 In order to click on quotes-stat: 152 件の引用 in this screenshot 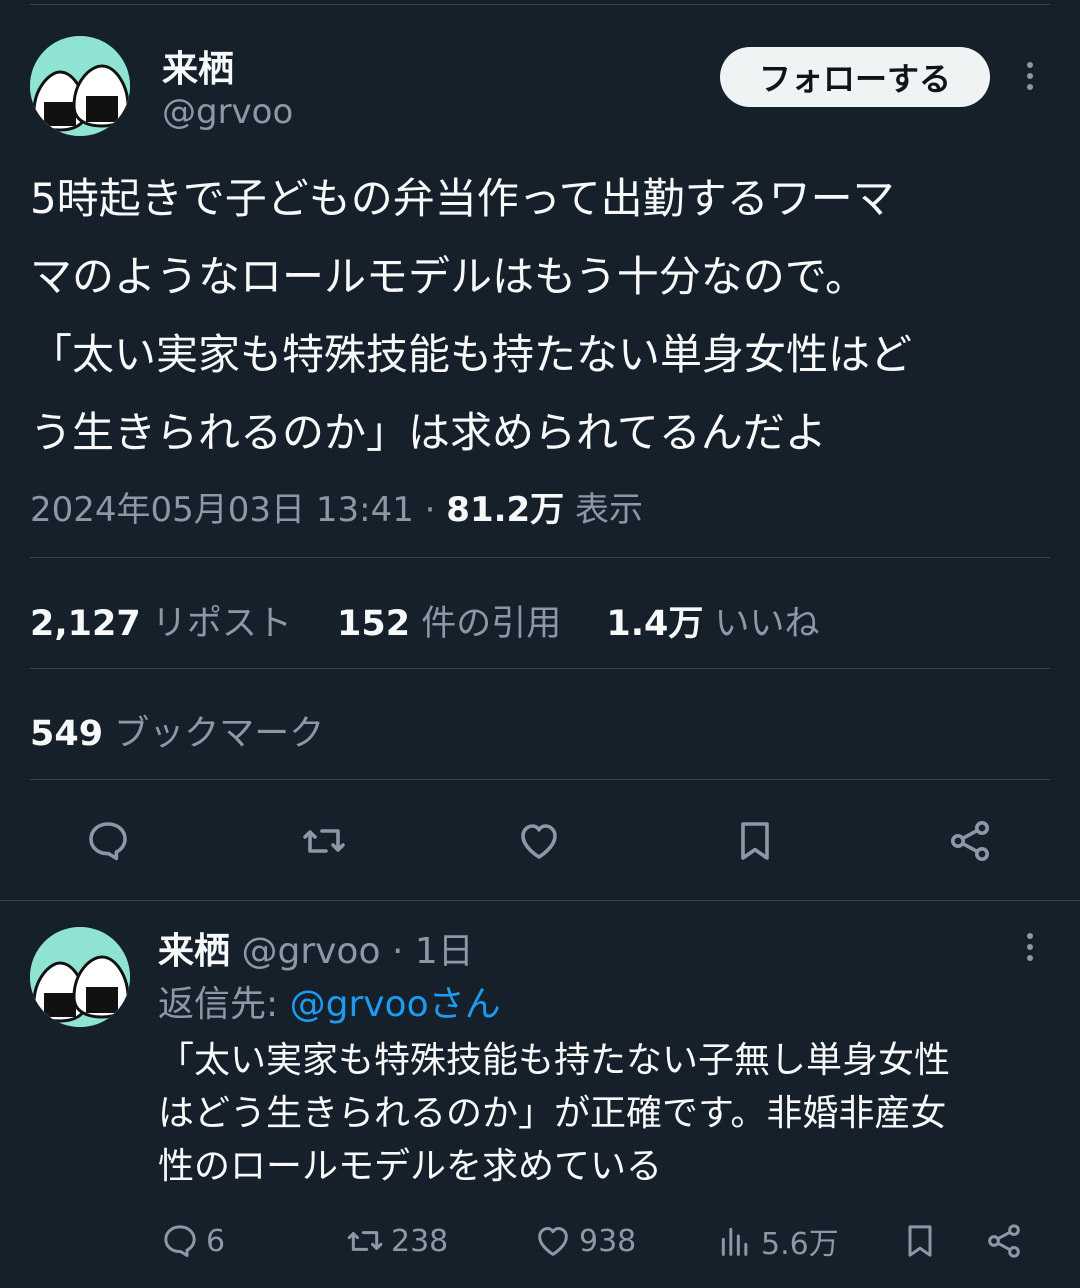, I will do `click(449, 624)`.